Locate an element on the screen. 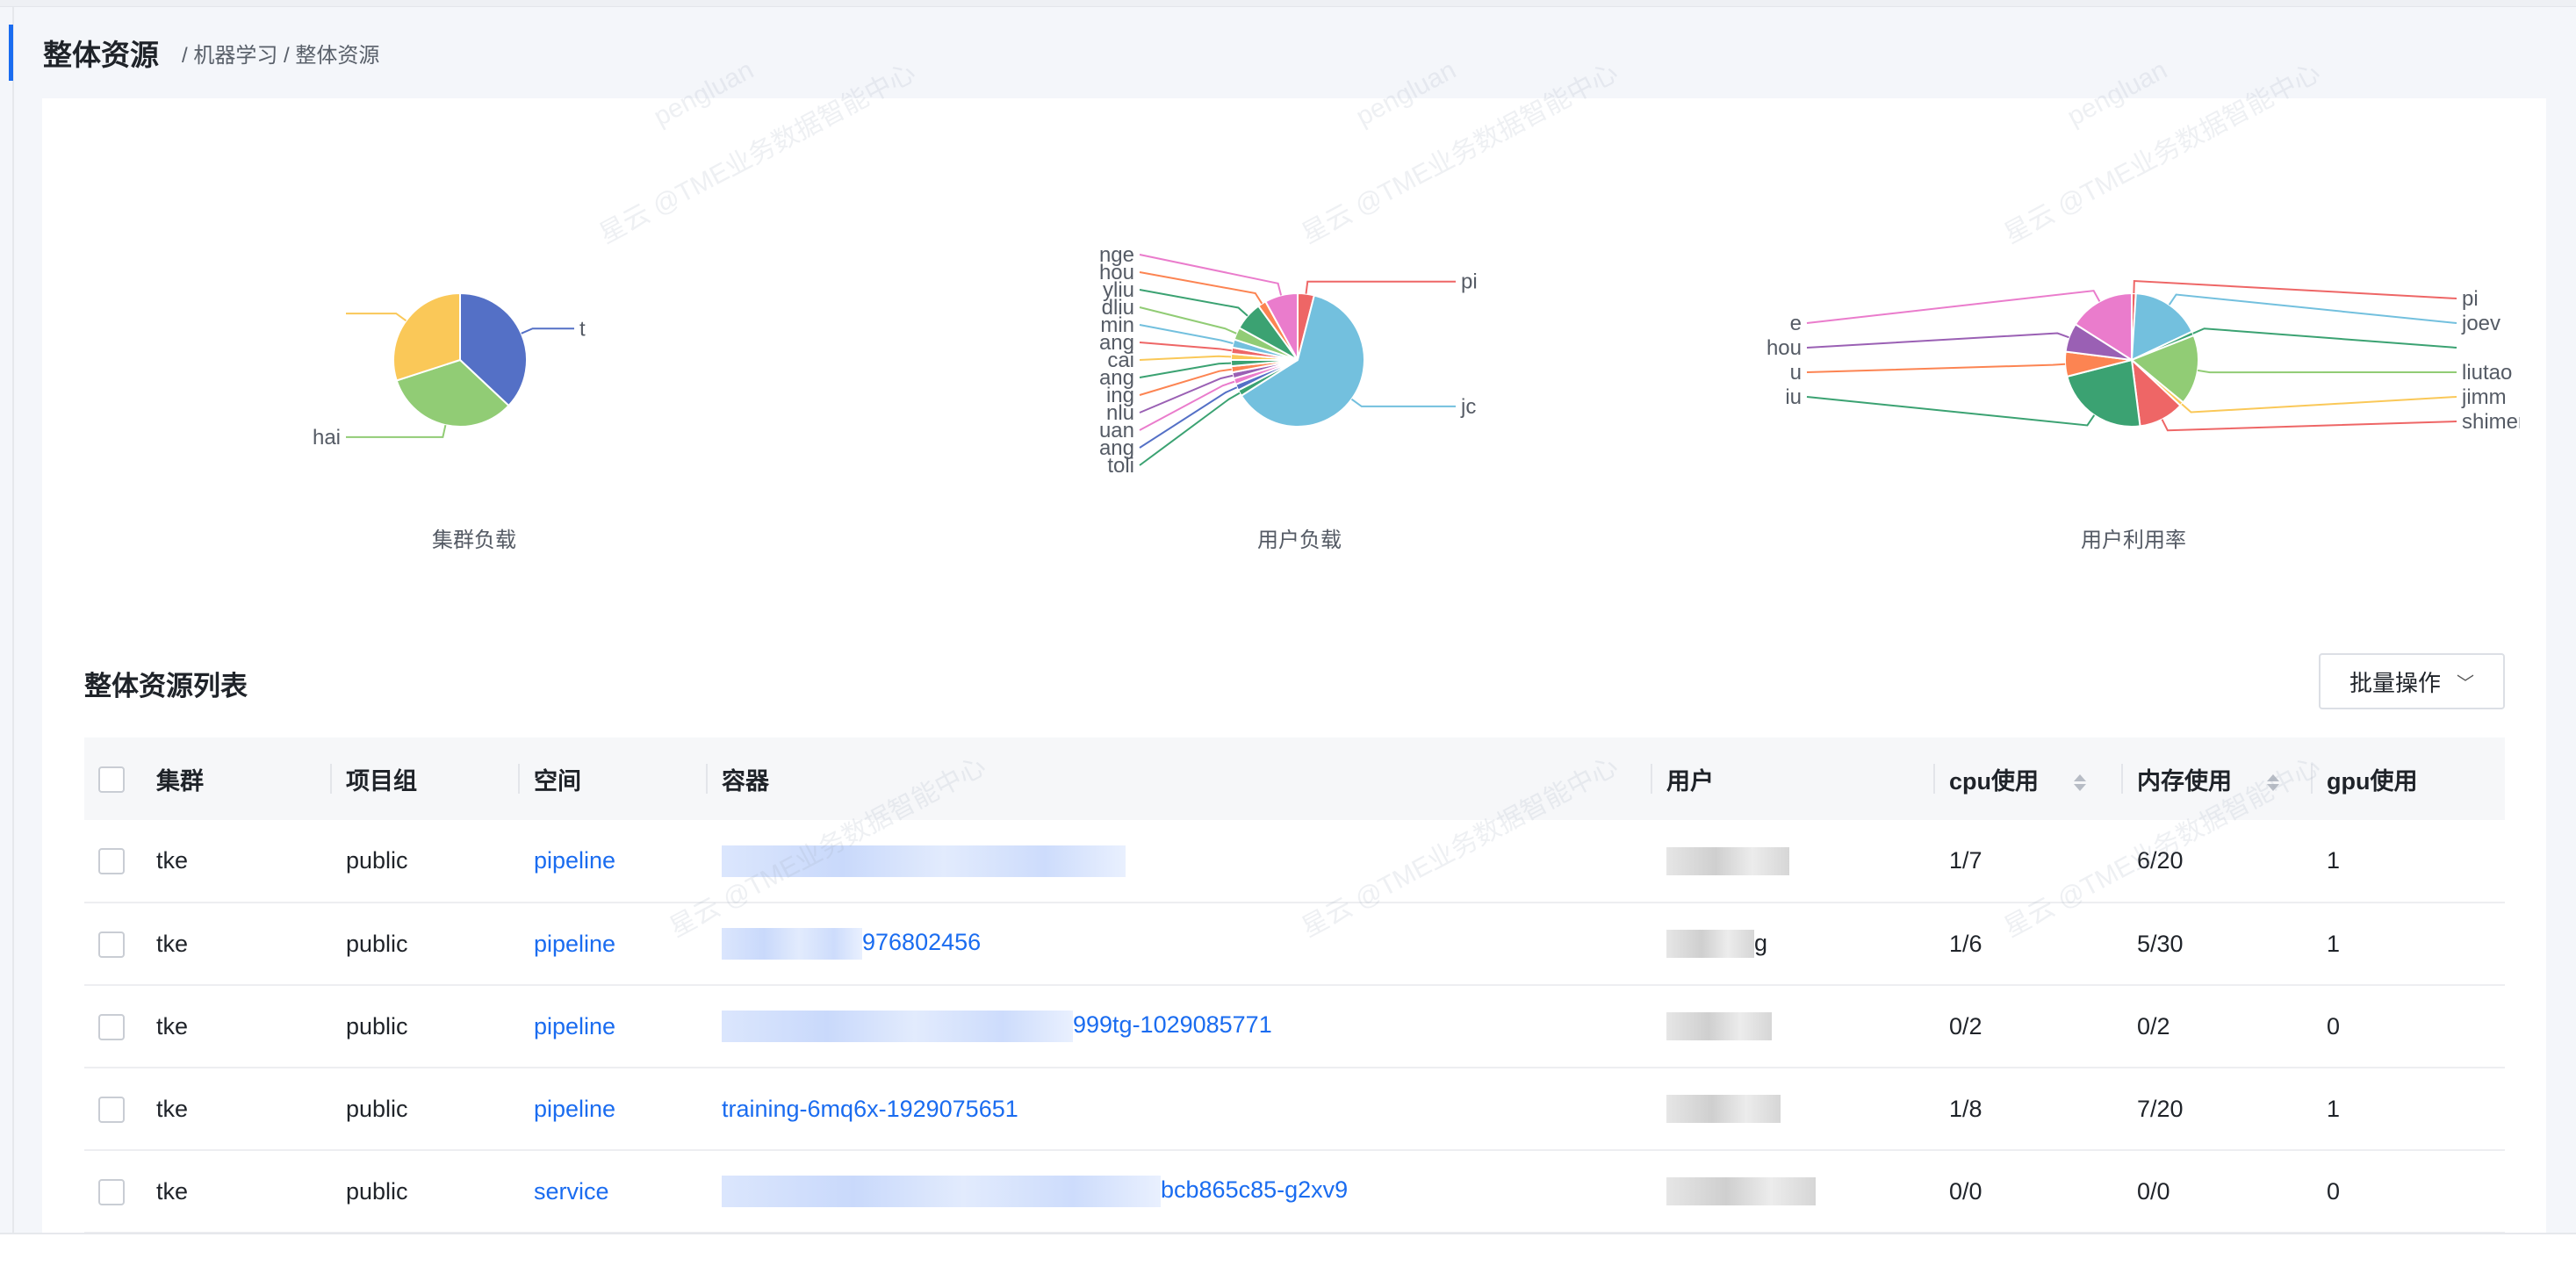 This screenshot has height=1266, width=2576. slice-label: jimm is located at coordinates (2484, 397).